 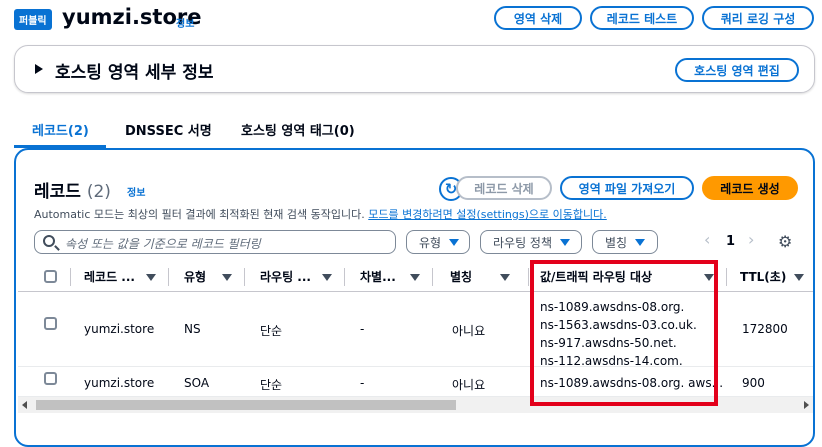 I want to click on search-mode-settings-link: 모드를 변경하려면 설정(settings)으로 이동합니다., so click(x=487, y=214).